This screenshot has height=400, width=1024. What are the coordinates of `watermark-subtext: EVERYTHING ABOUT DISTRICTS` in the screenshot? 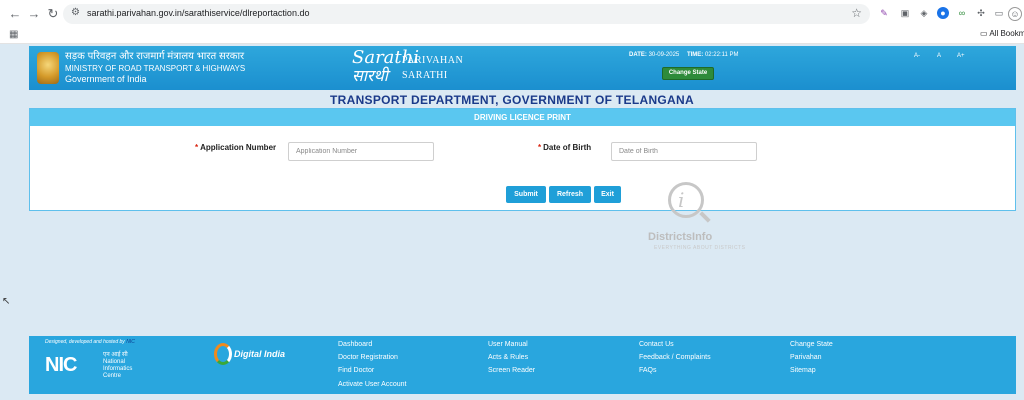 It's located at (700, 248).